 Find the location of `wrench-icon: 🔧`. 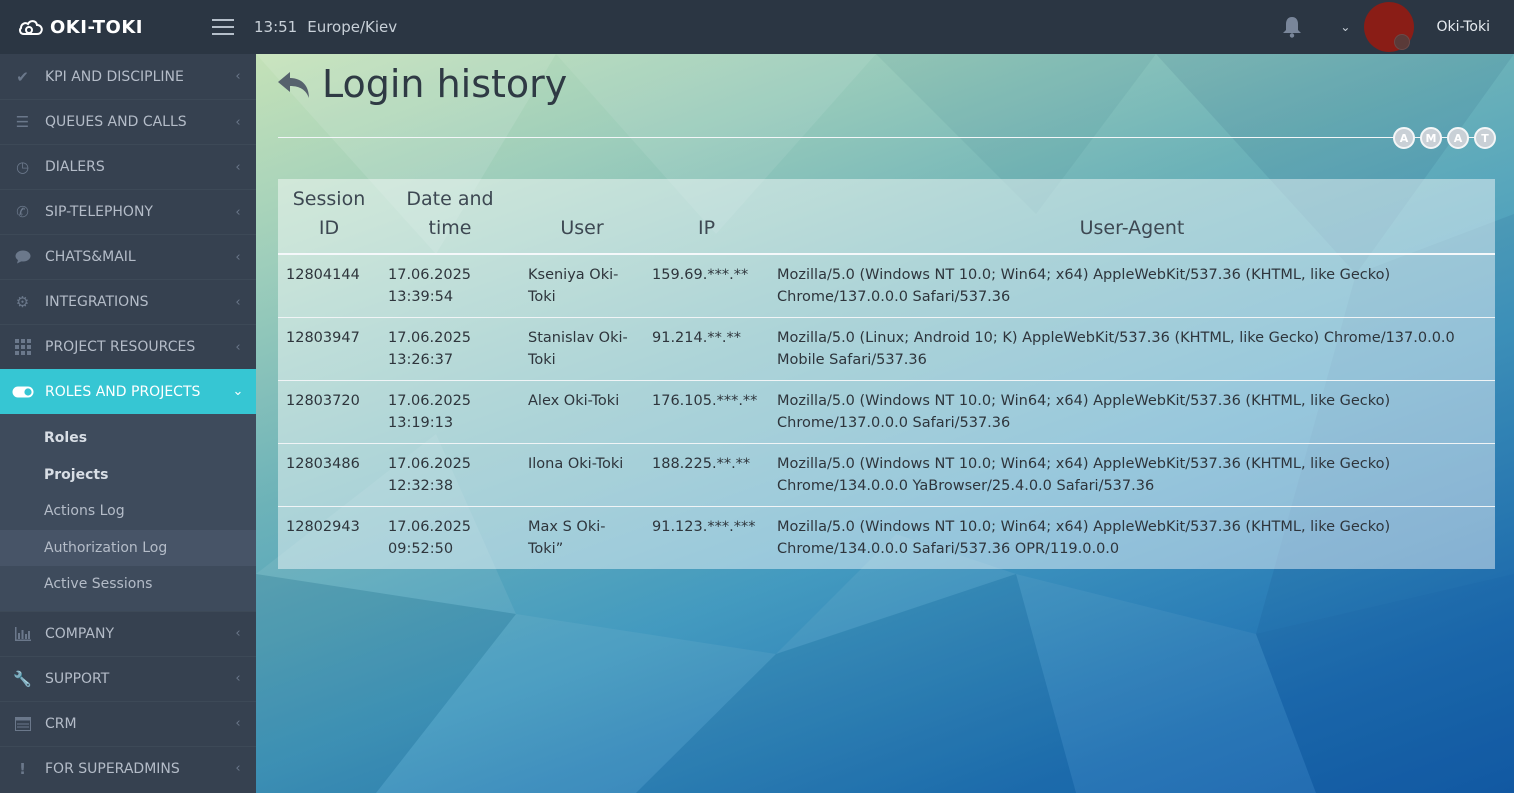

wrench-icon: 🔧 is located at coordinates (22, 678).